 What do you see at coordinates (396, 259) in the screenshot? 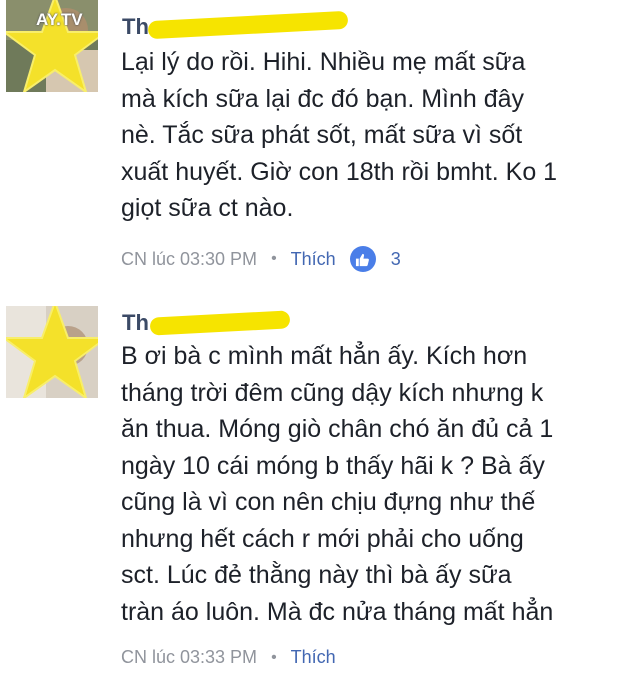
I see `reaction-count: 3` at bounding box center [396, 259].